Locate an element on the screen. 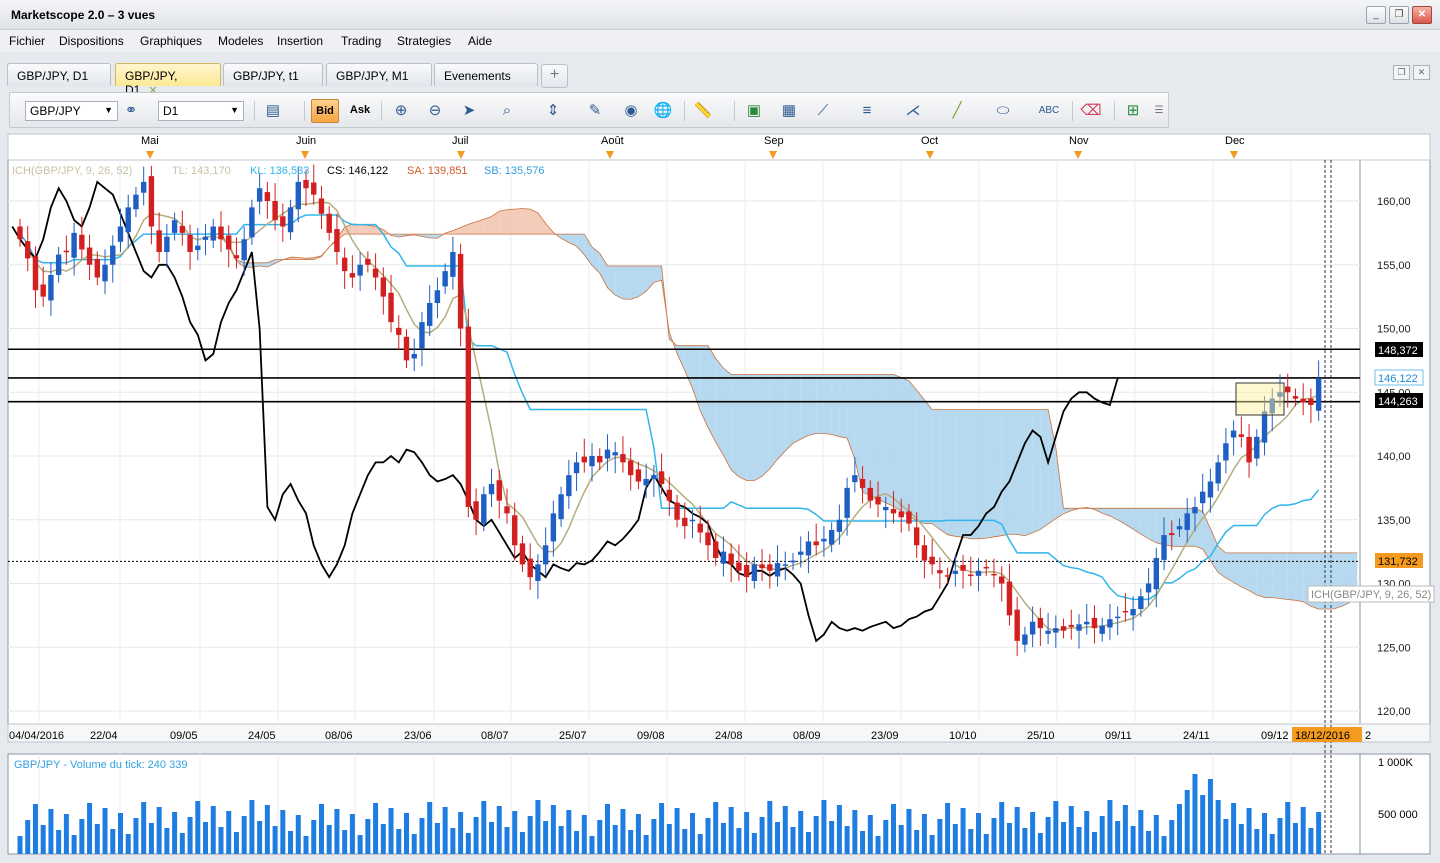 This screenshot has height=863, width=1440. tab-gbpjpy-d1: GBP/JPY, D1 is located at coordinates (59, 74).